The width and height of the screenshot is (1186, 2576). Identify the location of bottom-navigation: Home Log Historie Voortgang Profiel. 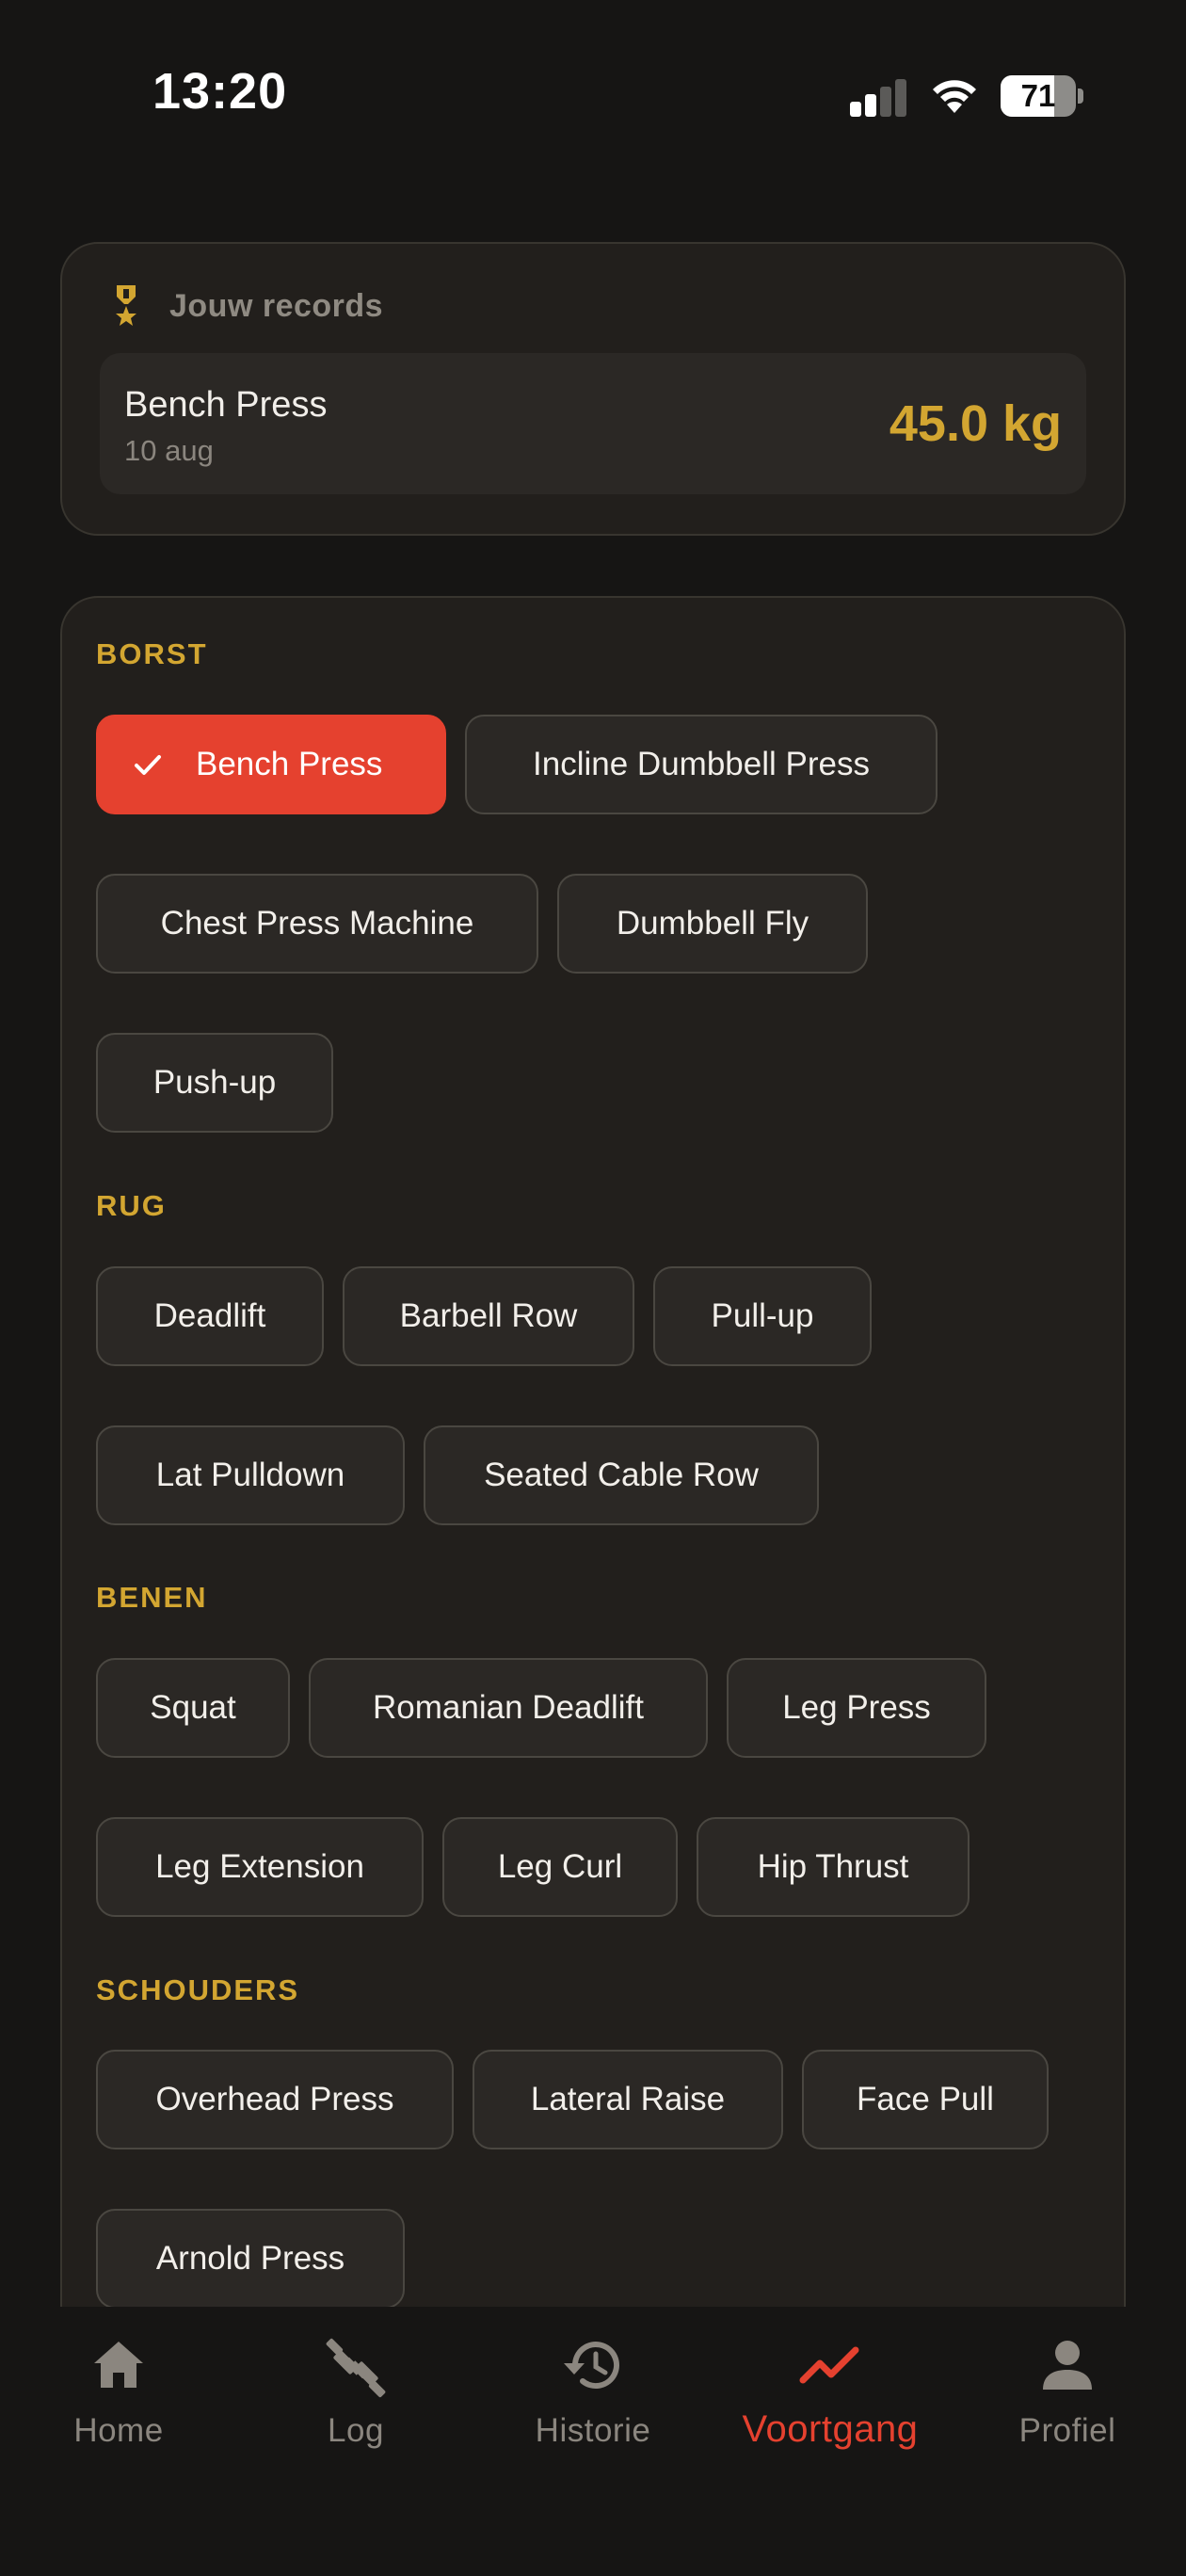
(593, 2441).